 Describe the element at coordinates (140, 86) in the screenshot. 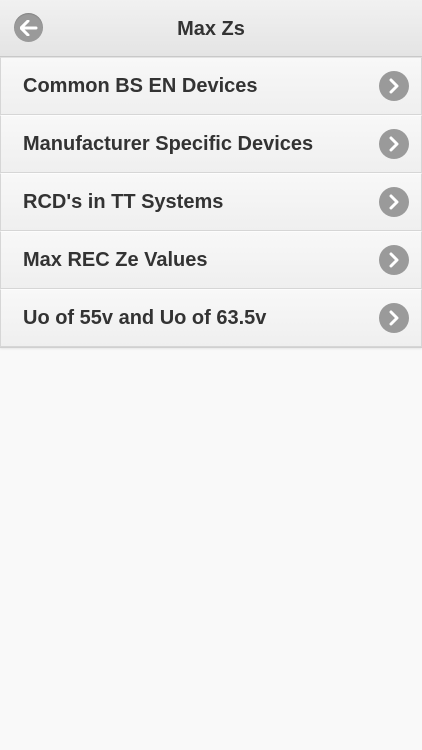

I see `list-item-label: Common BS EN Devices` at that location.